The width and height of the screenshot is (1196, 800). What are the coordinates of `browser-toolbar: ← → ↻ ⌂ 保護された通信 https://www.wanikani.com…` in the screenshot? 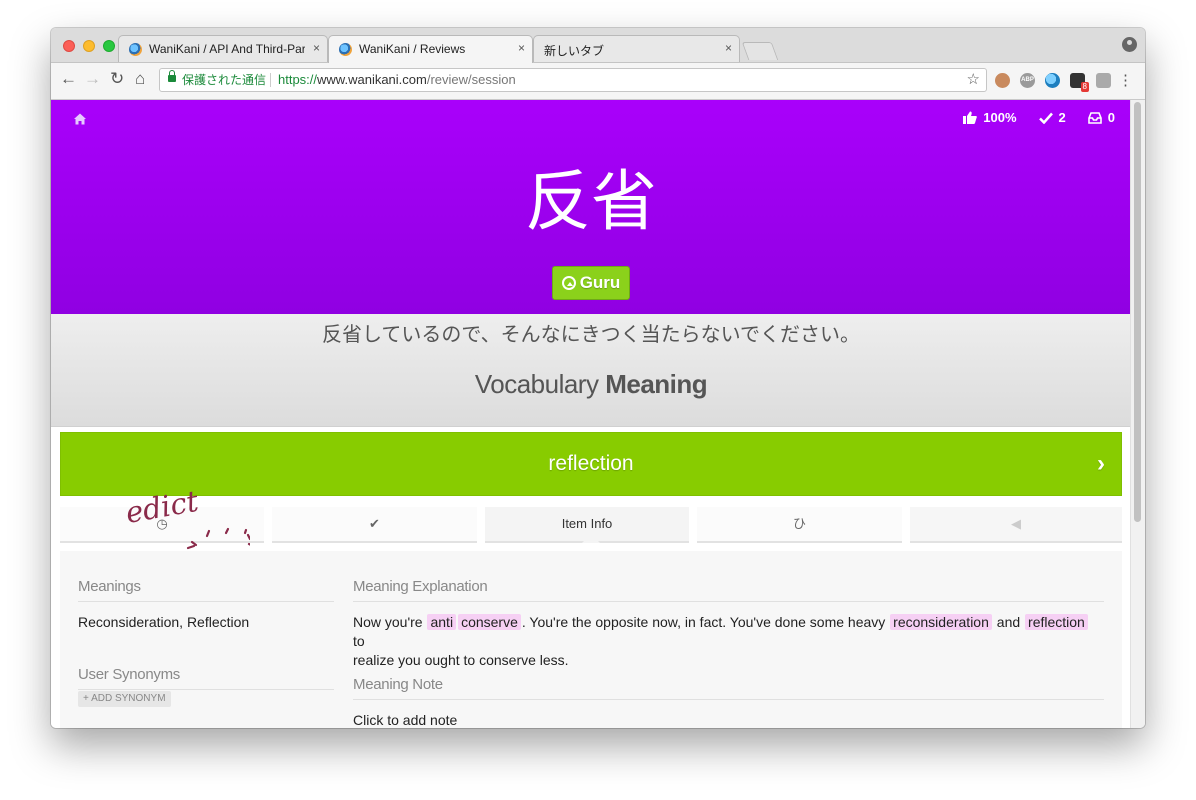 It's located at (598, 81).